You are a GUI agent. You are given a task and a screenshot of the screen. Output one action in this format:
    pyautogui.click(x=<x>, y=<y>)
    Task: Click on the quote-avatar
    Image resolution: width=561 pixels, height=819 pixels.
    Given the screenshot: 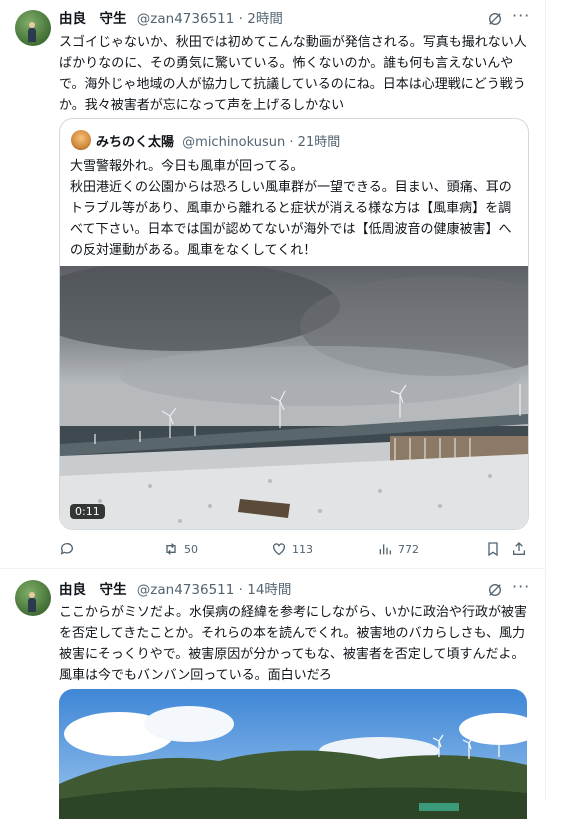 What is the action you would take?
    pyautogui.click(x=81, y=140)
    